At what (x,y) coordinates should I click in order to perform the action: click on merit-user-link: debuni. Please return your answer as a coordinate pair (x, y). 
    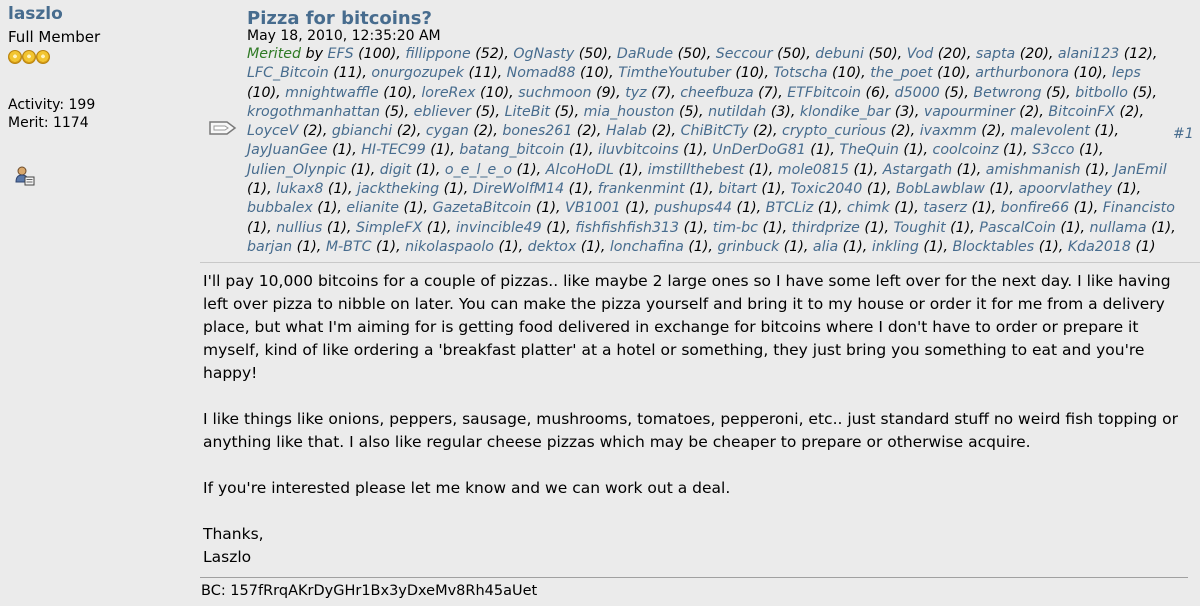
    Looking at the image, I should click on (839, 54).